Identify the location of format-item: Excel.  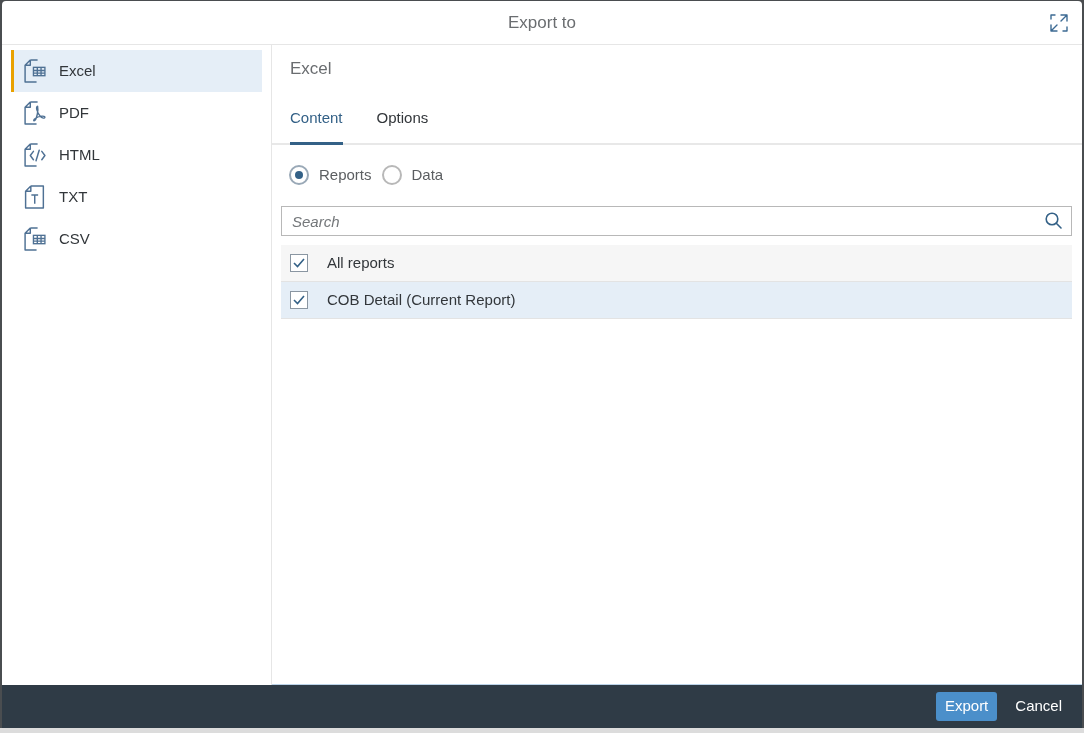
(136, 71).